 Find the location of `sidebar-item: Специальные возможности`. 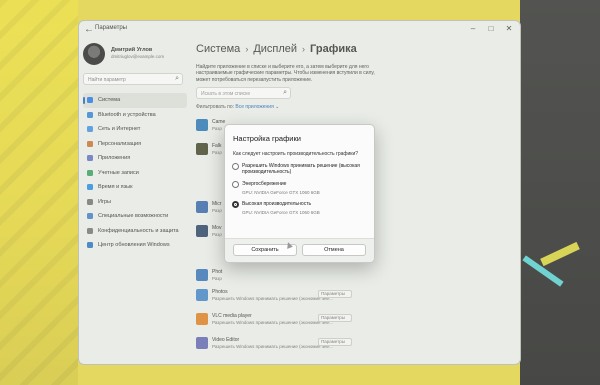

sidebar-item: Специальные возможности is located at coordinates (135, 216).